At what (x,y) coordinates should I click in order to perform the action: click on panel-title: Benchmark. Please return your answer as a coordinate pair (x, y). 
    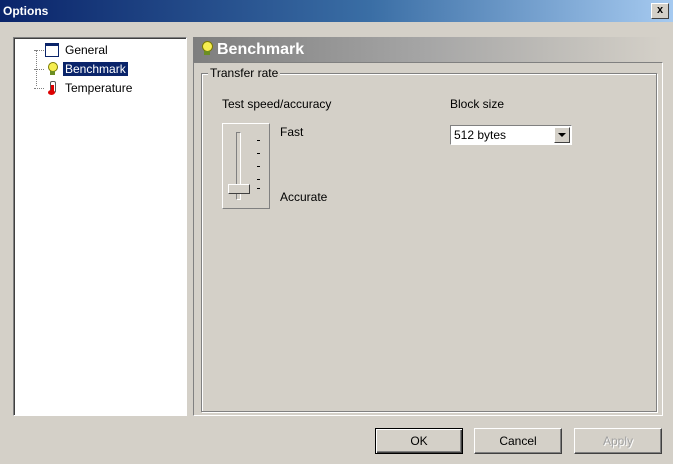
    Looking at the image, I should click on (261, 49).